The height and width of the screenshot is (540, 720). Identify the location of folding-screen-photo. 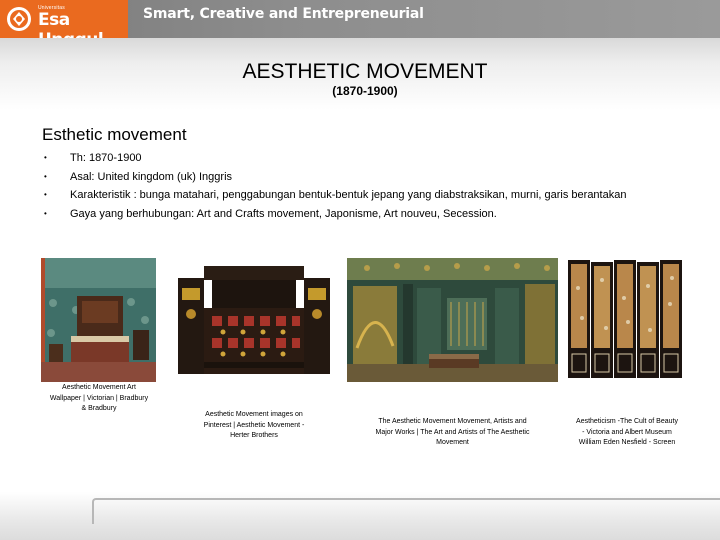
(625, 320).